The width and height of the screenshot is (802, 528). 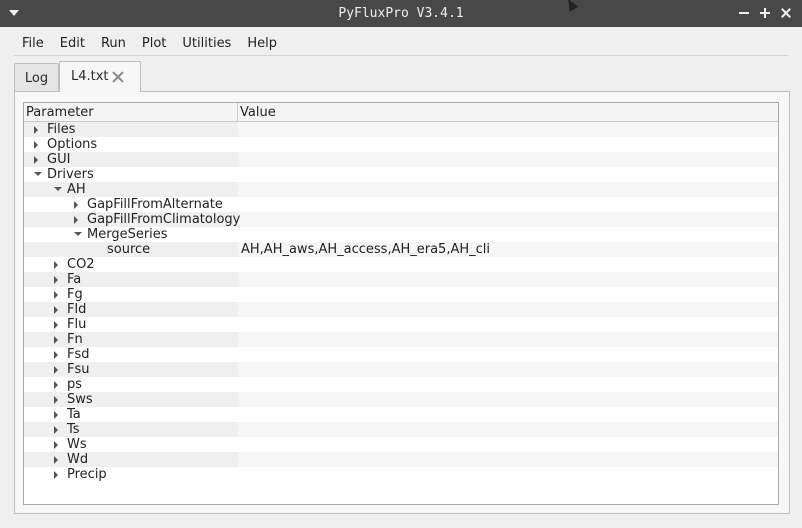 I want to click on row-value: AH,AH_aws,AH_access,AH_era5,AH_cli, so click(x=365, y=249).